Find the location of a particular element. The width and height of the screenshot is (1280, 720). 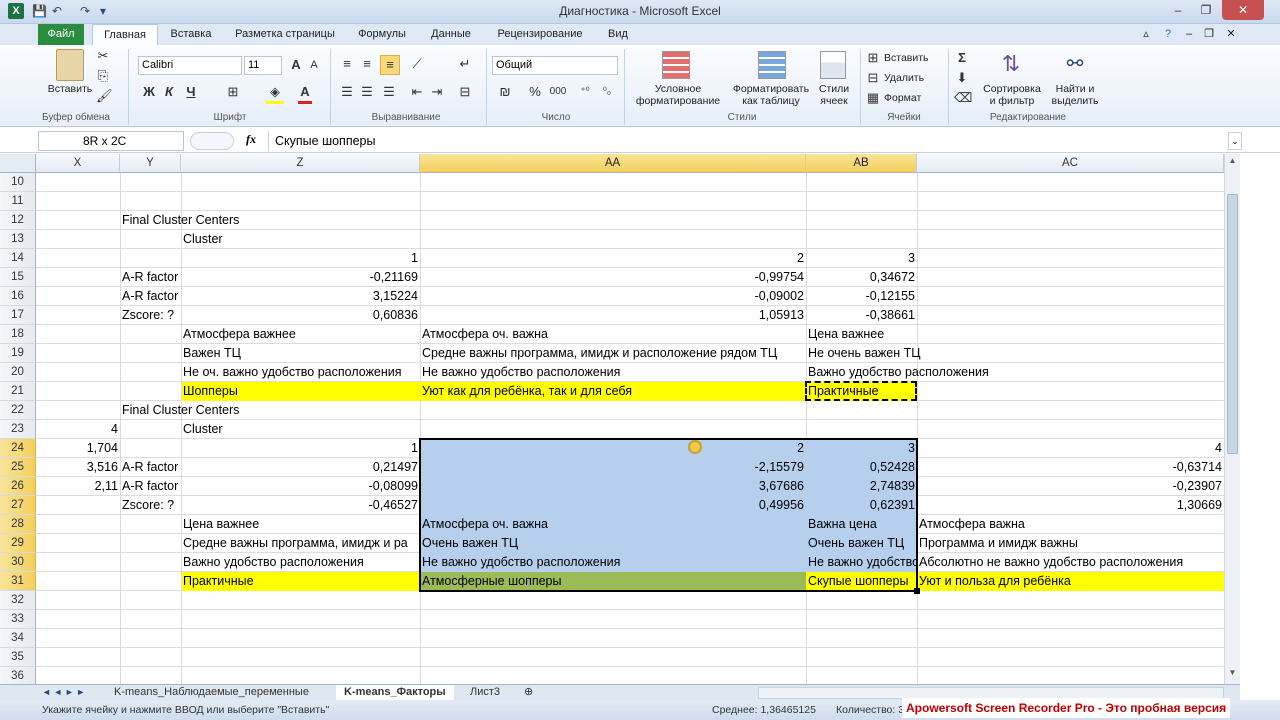

column-header-ac: AC is located at coordinates (1070, 163).